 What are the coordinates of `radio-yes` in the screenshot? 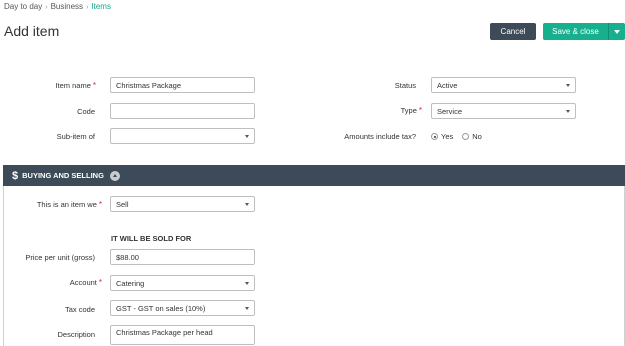 It's located at (434, 136).